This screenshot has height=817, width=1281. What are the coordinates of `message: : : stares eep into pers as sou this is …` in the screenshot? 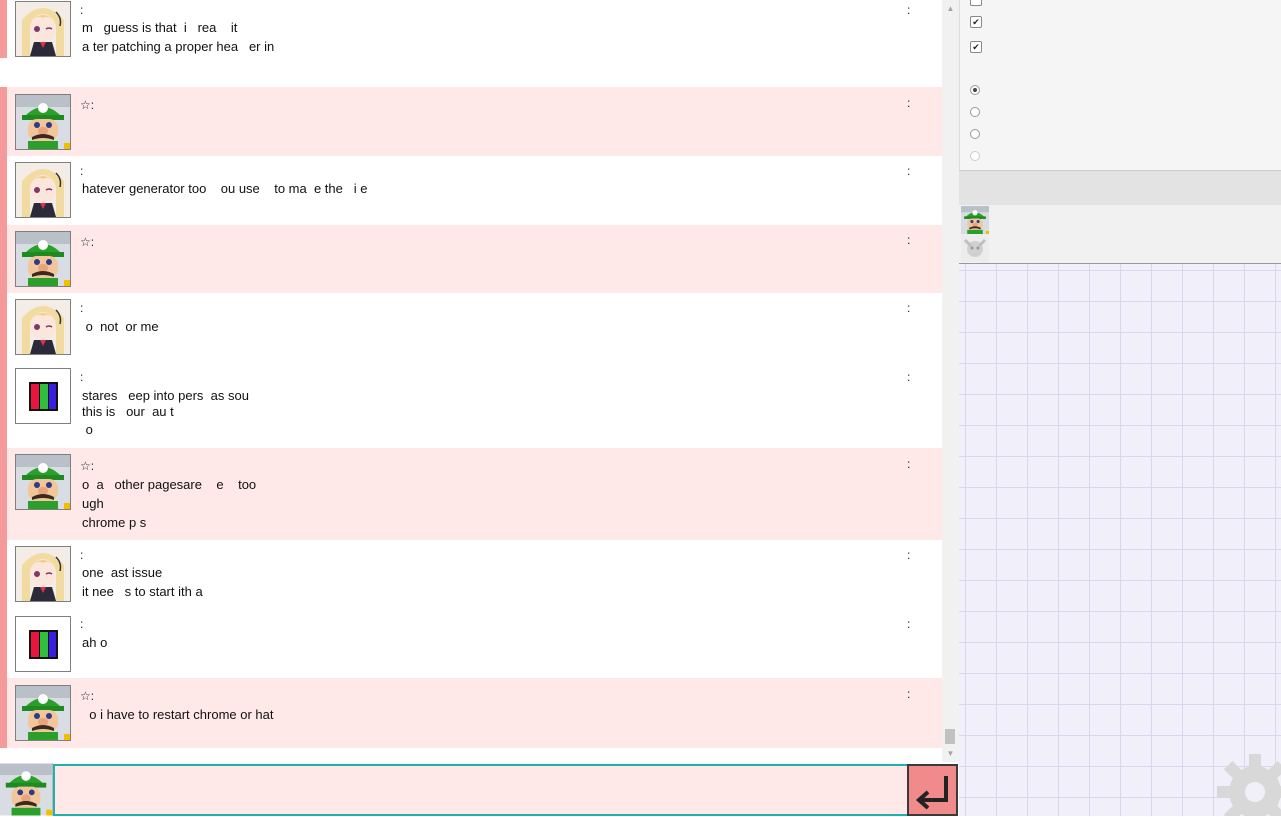 It's located at (471, 405).